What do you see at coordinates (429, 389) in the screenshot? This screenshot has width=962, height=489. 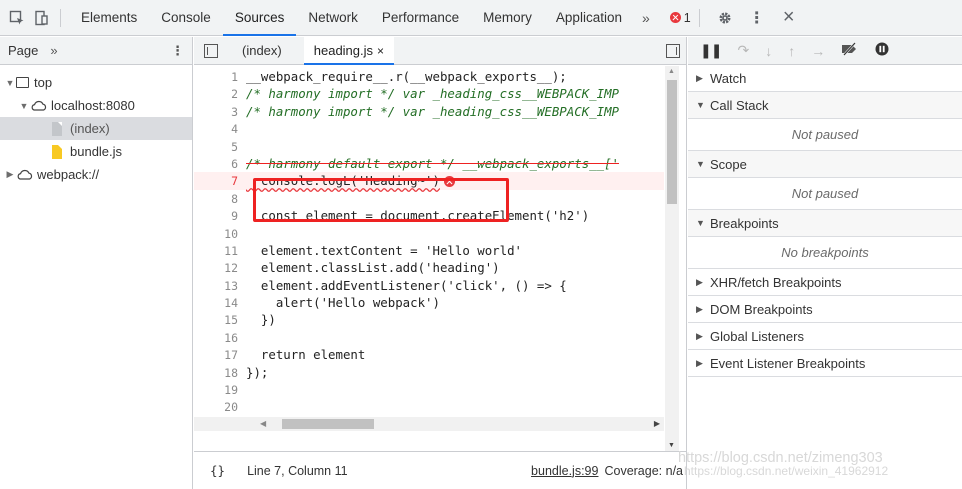 I see `code-line: 19` at bounding box center [429, 389].